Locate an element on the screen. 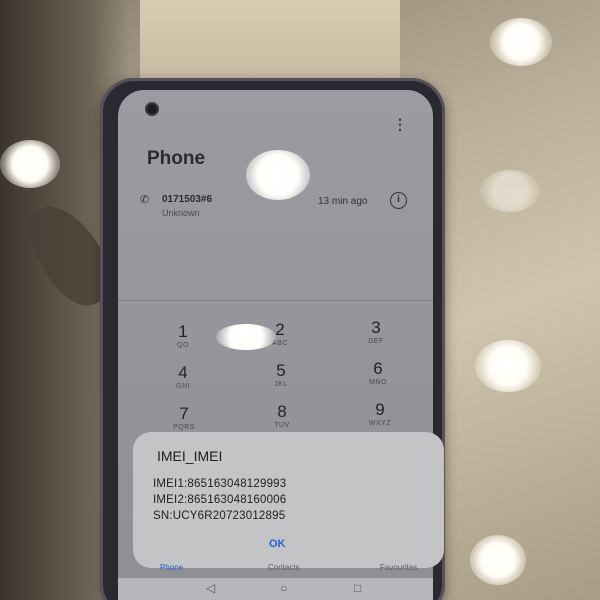 This screenshot has width=600, height=600. more-vertical-icon: ⋮ is located at coordinates (400, 124).